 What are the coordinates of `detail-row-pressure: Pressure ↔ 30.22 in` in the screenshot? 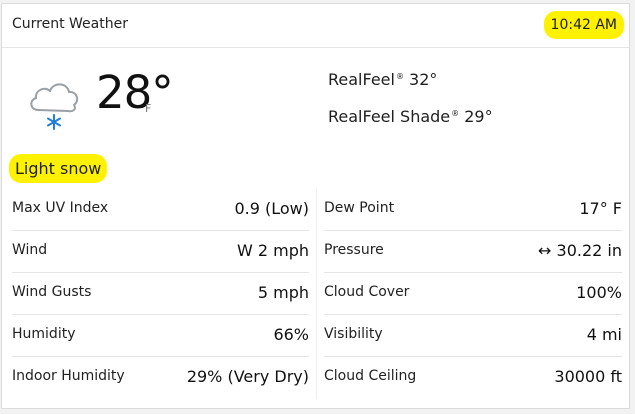 It's located at (473, 252).